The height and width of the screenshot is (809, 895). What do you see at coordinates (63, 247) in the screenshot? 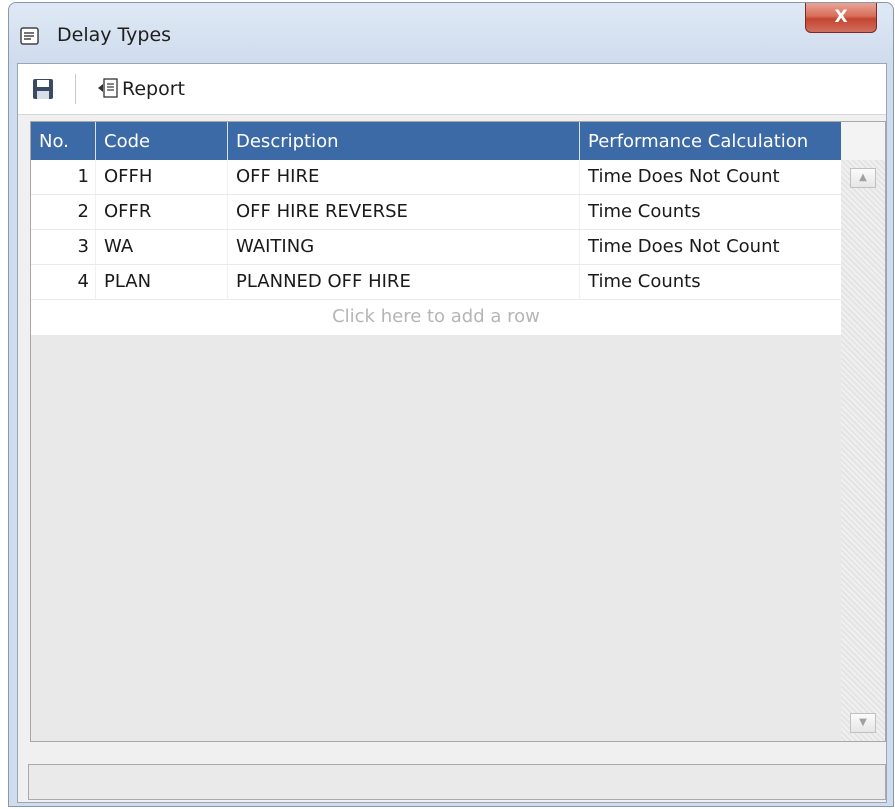
I see `cell-no: 3` at bounding box center [63, 247].